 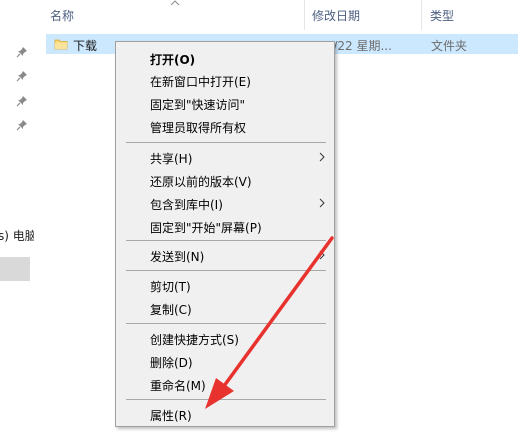 What do you see at coordinates (186, 205) in the screenshot?
I see `menu-item-label: 包含到库中(I)` at bounding box center [186, 205].